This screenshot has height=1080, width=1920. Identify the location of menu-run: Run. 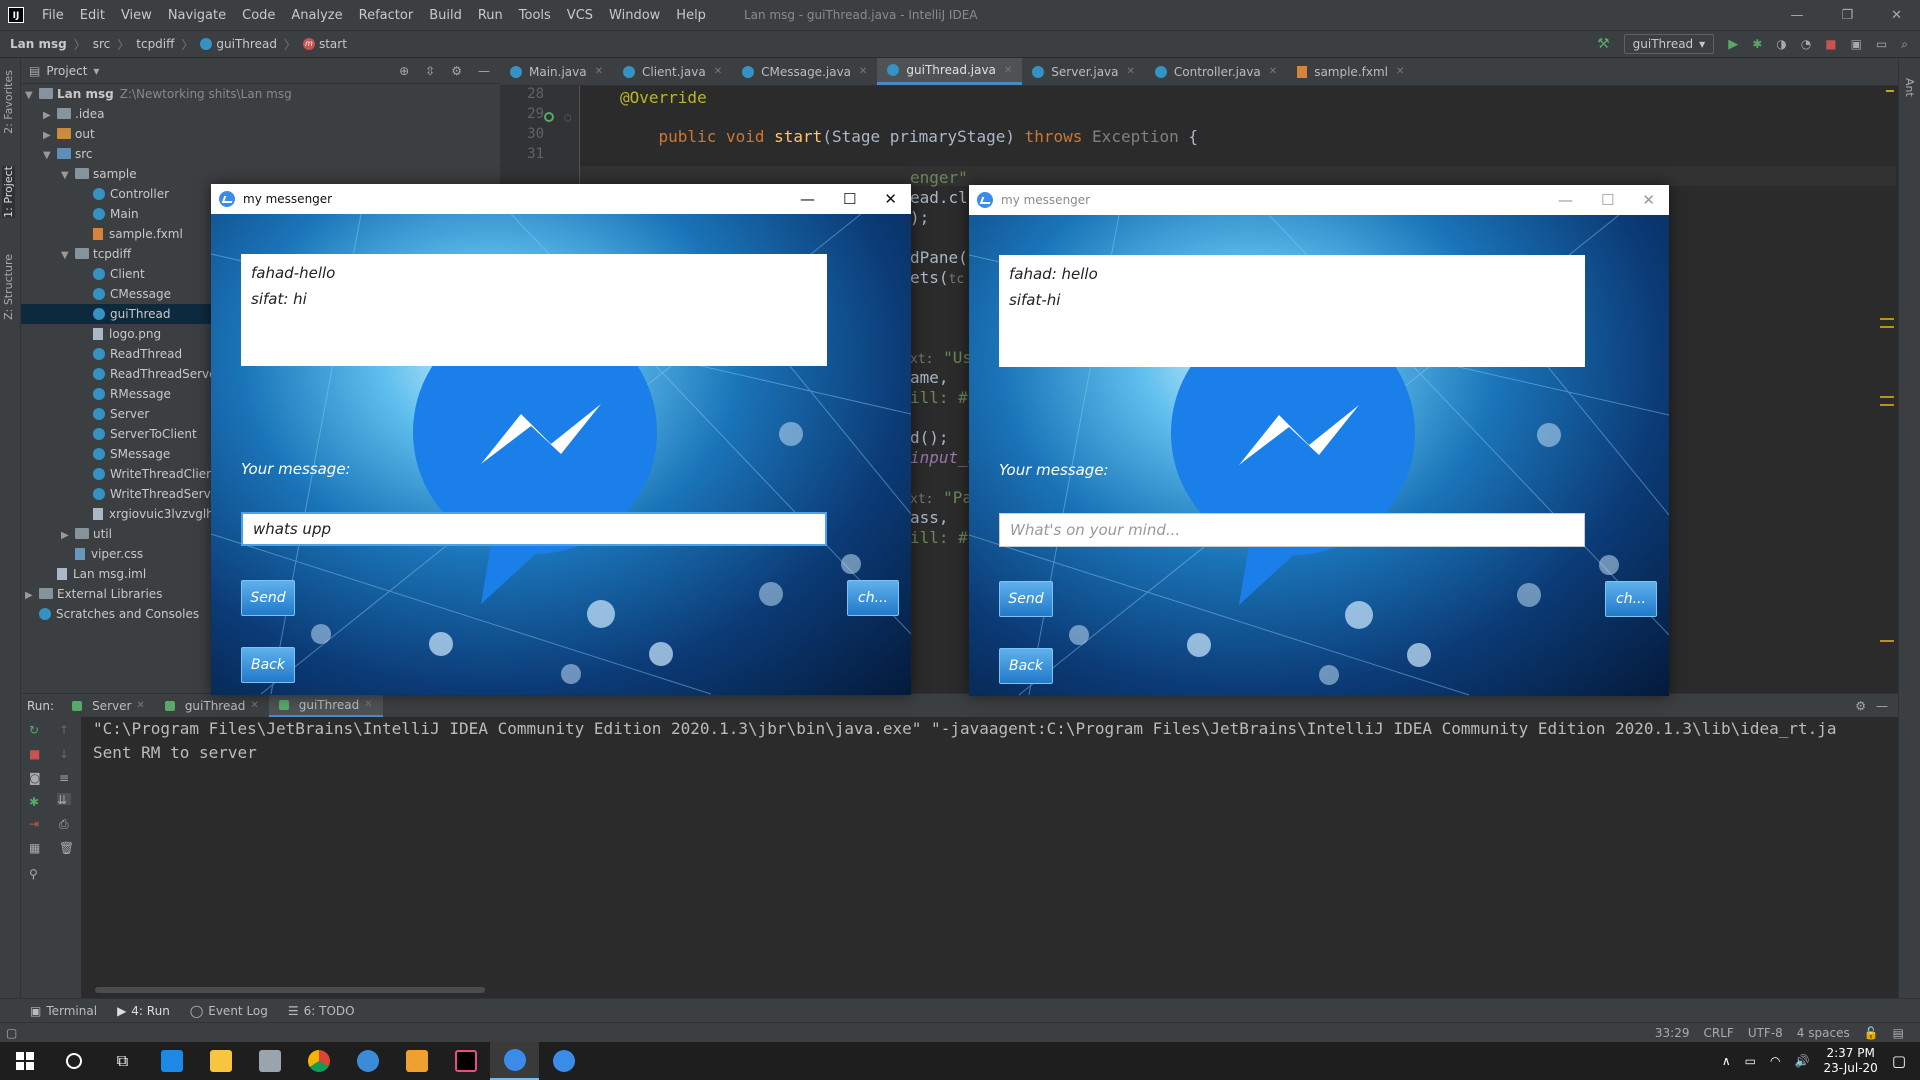
(490, 15).